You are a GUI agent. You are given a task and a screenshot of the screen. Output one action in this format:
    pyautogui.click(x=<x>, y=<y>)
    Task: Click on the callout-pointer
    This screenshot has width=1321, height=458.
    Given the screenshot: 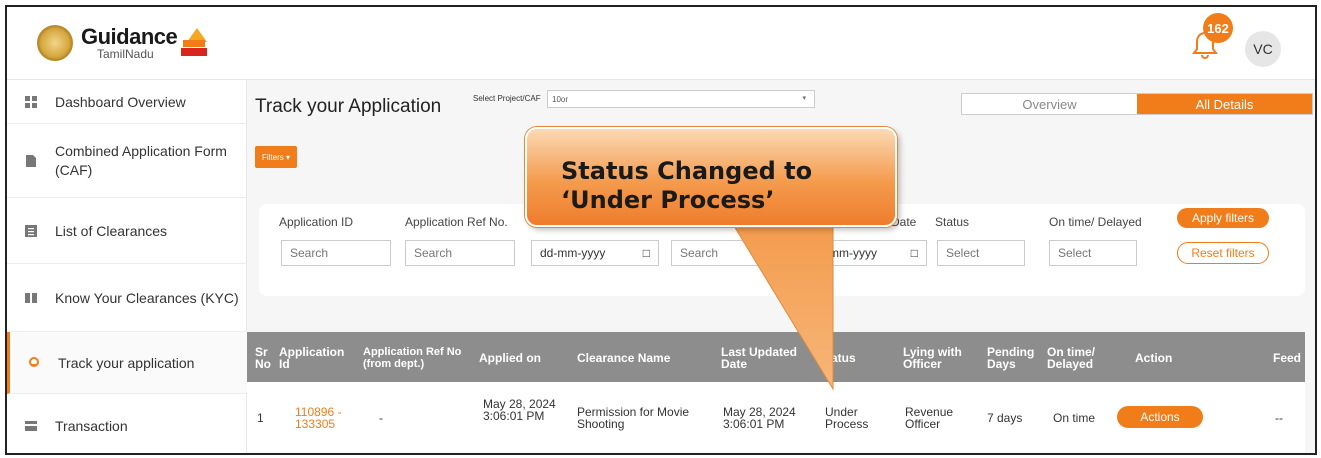 What is the action you would take?
    pyautogui.click(x=782, y=305)
    